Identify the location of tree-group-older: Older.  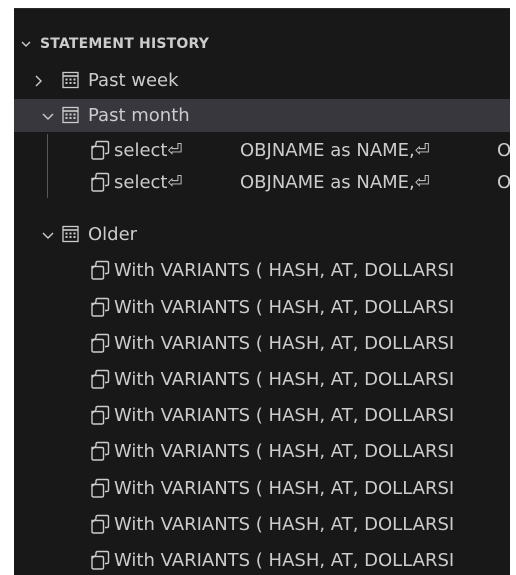
(262, 234).